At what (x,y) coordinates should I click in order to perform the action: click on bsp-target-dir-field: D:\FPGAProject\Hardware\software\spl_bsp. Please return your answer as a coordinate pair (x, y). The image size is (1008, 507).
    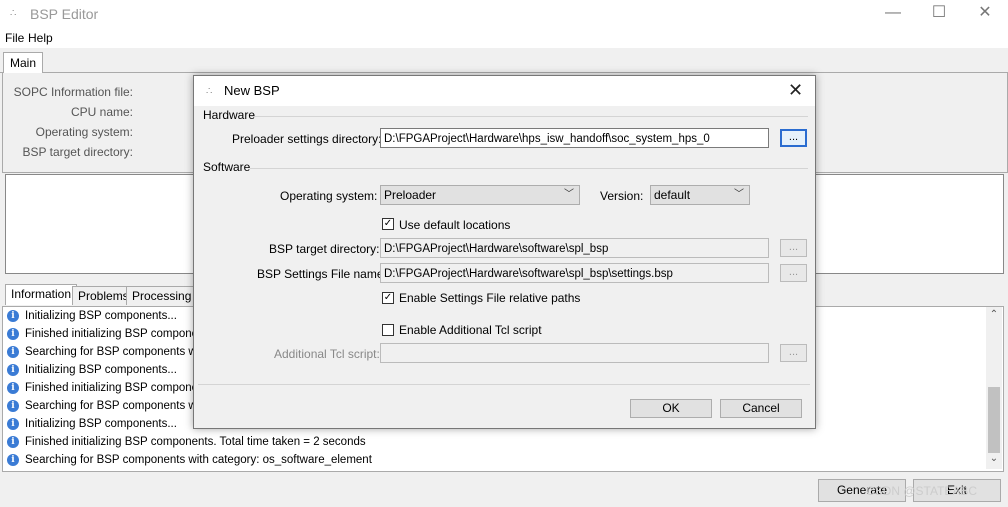
    Looking at the image, I should click on (574, 248).